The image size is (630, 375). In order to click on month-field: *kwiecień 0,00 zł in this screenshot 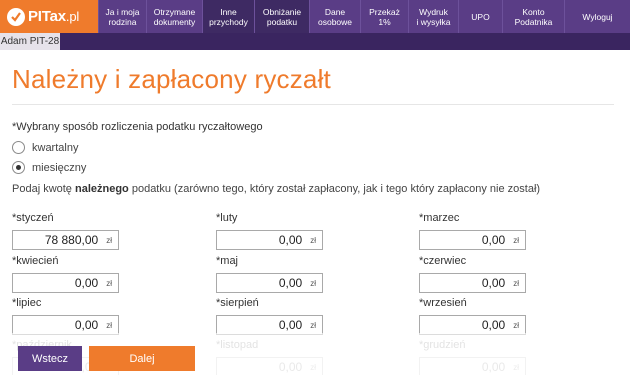, I will do `click(65, 274)`.